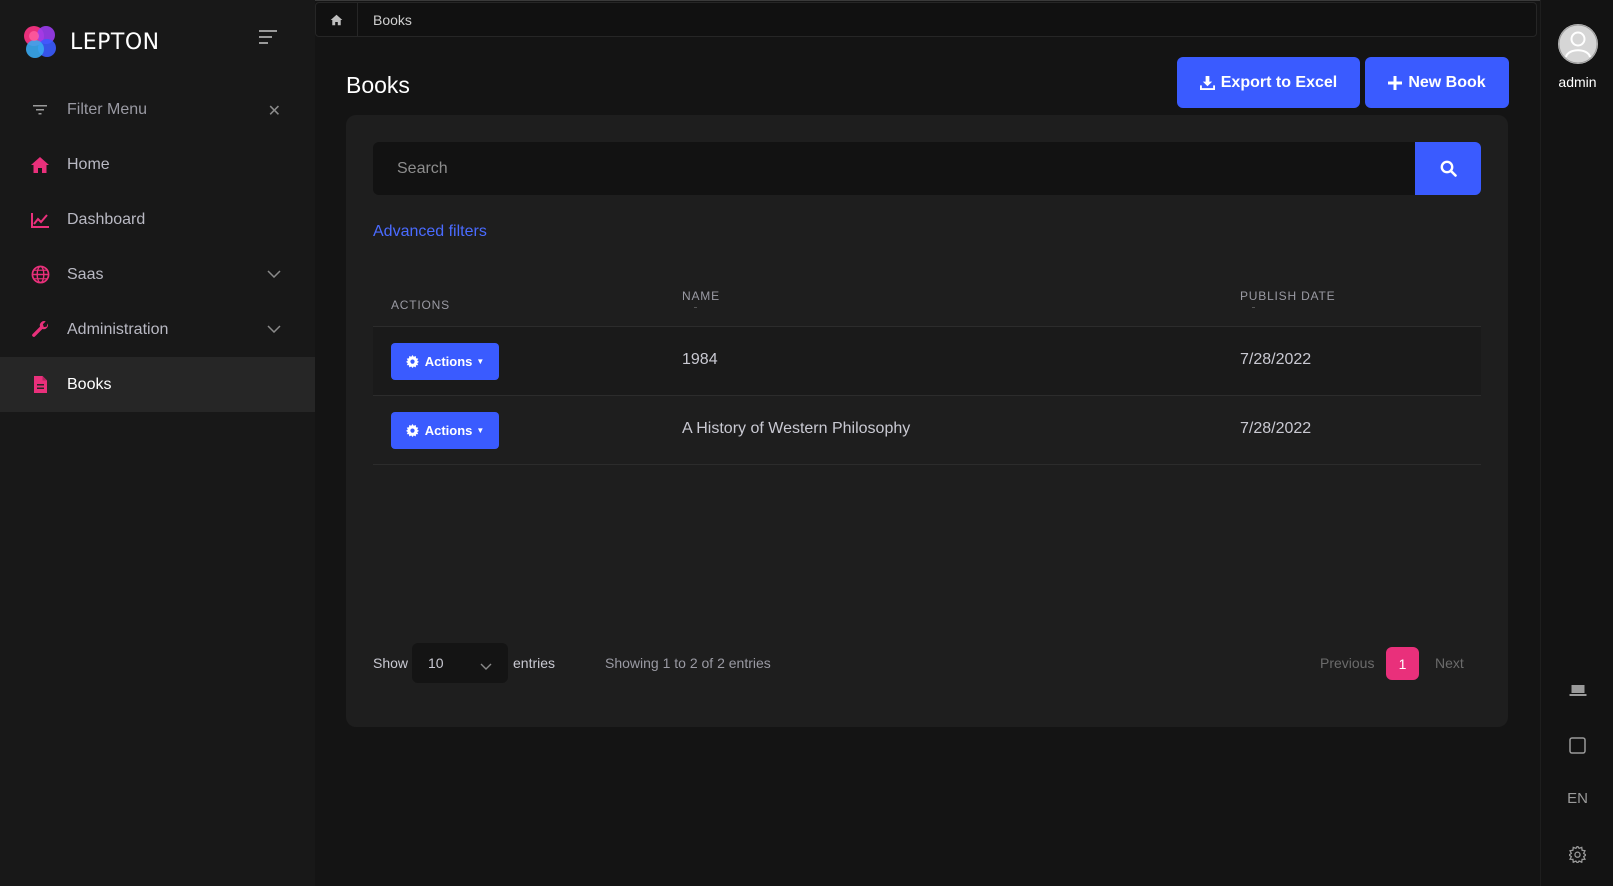  What do you see at coordinates (1449, 663) in the screenshot?
I see `next-page-button: Next` at bounding box center [1449, 663].